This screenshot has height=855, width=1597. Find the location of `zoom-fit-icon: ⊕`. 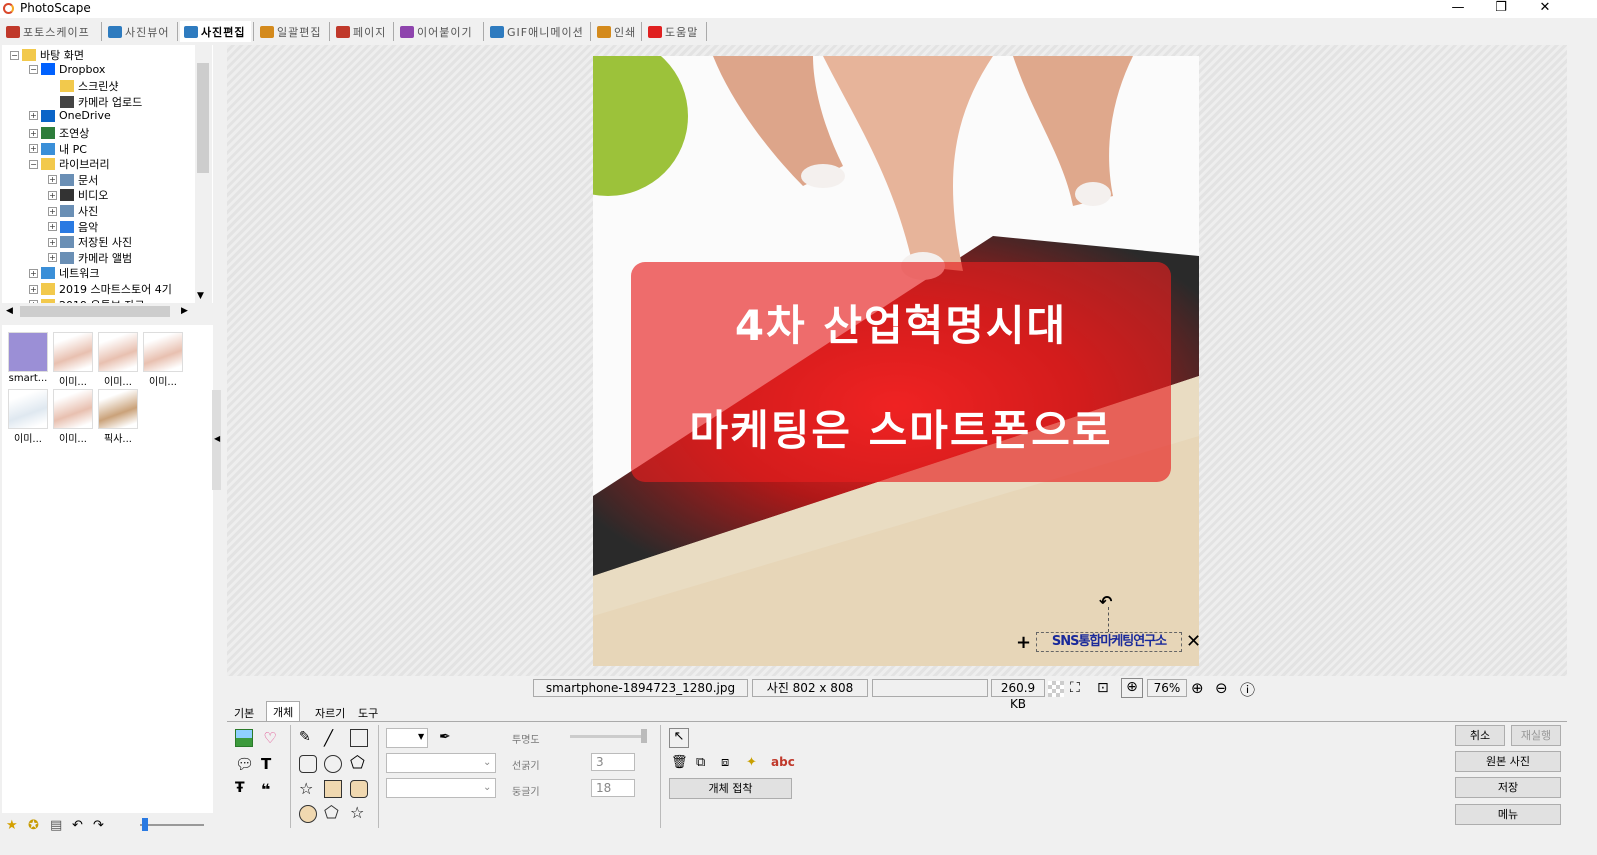

zoom-fit-icon: ⊕ is located at coordinates (1132, 688).